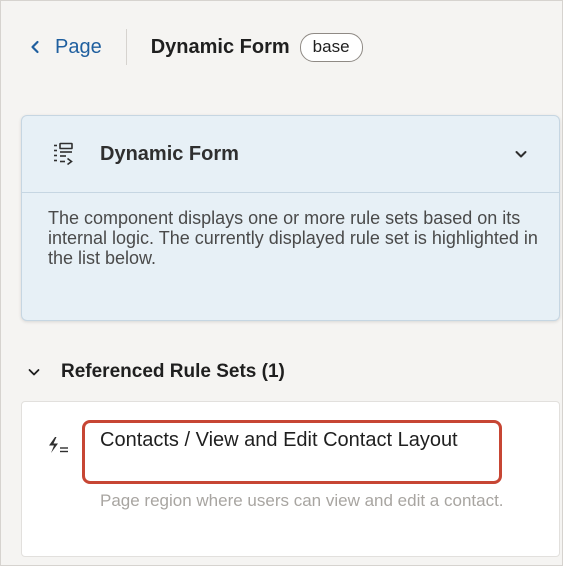  I want to click on back-to-page-button: Page, so click(64, 47).